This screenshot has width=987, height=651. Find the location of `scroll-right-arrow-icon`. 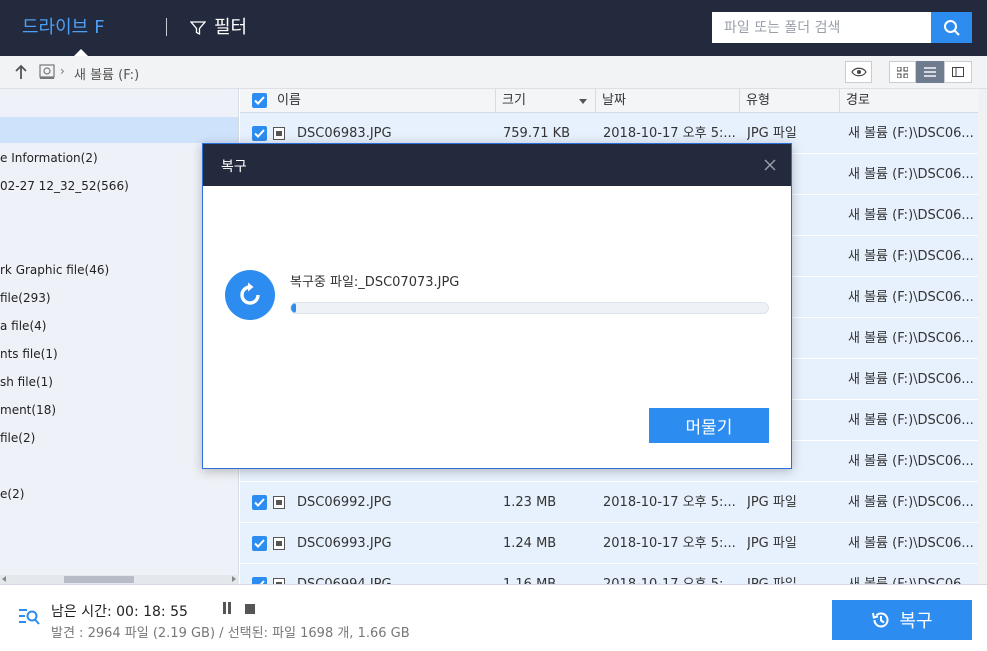

scroll-right-arrow-icon is located at coordinates (234, 579).